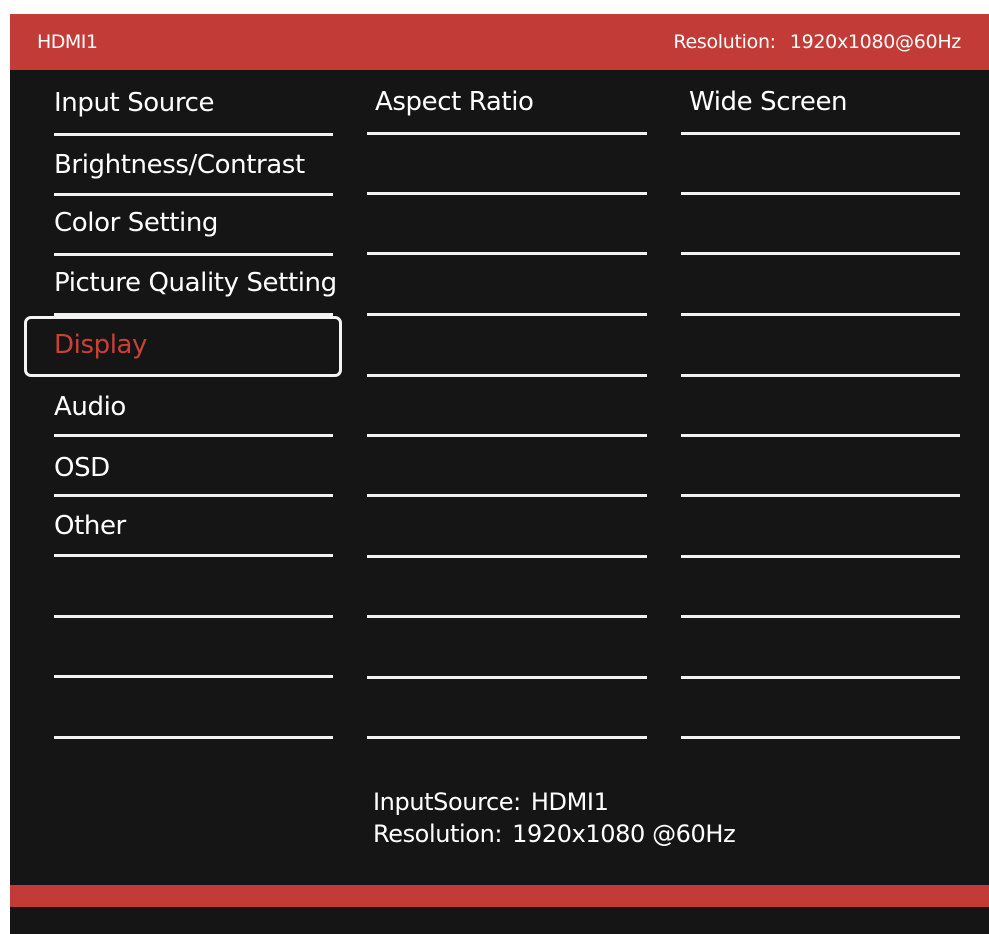 This screenshot has width=989, height=934. Describe the element at coordinates (724, 42) in the screenshot. I see `header-resolution-label: Resolution:` at that location.